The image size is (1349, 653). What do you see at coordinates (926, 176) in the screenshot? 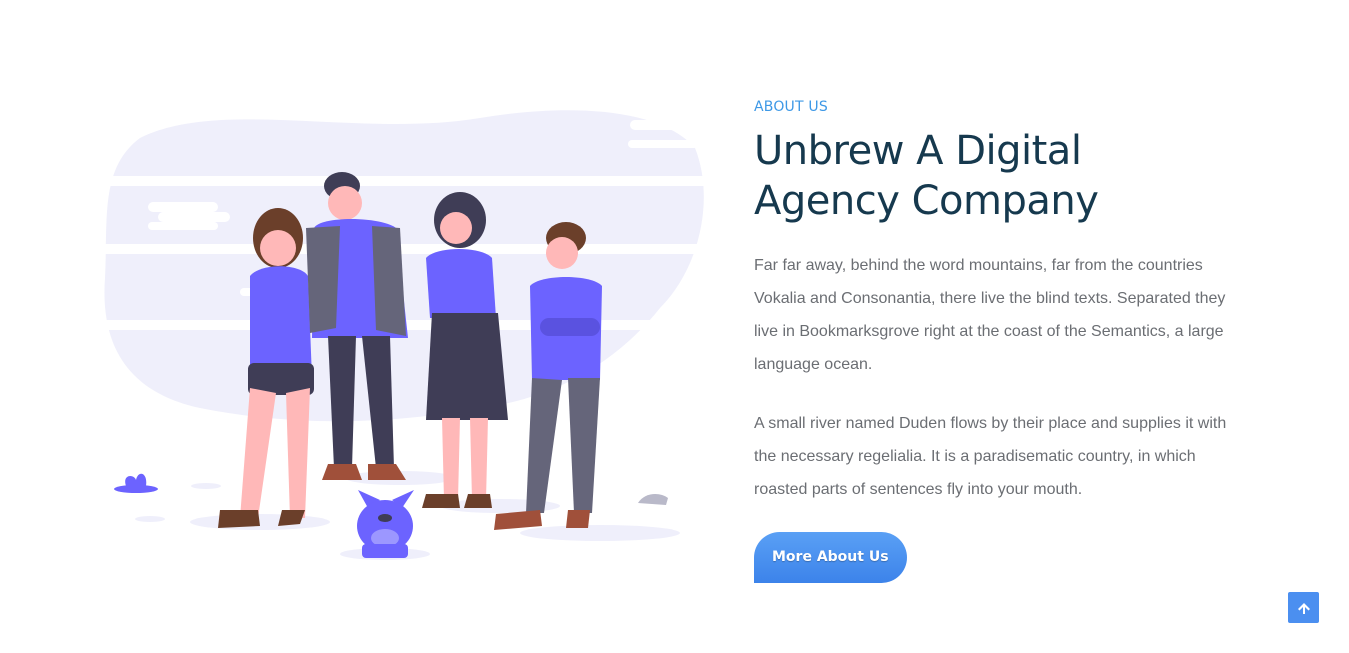
I see `section-title: Unbrew A Digital Agency Company` at bounding box center [926, 176].